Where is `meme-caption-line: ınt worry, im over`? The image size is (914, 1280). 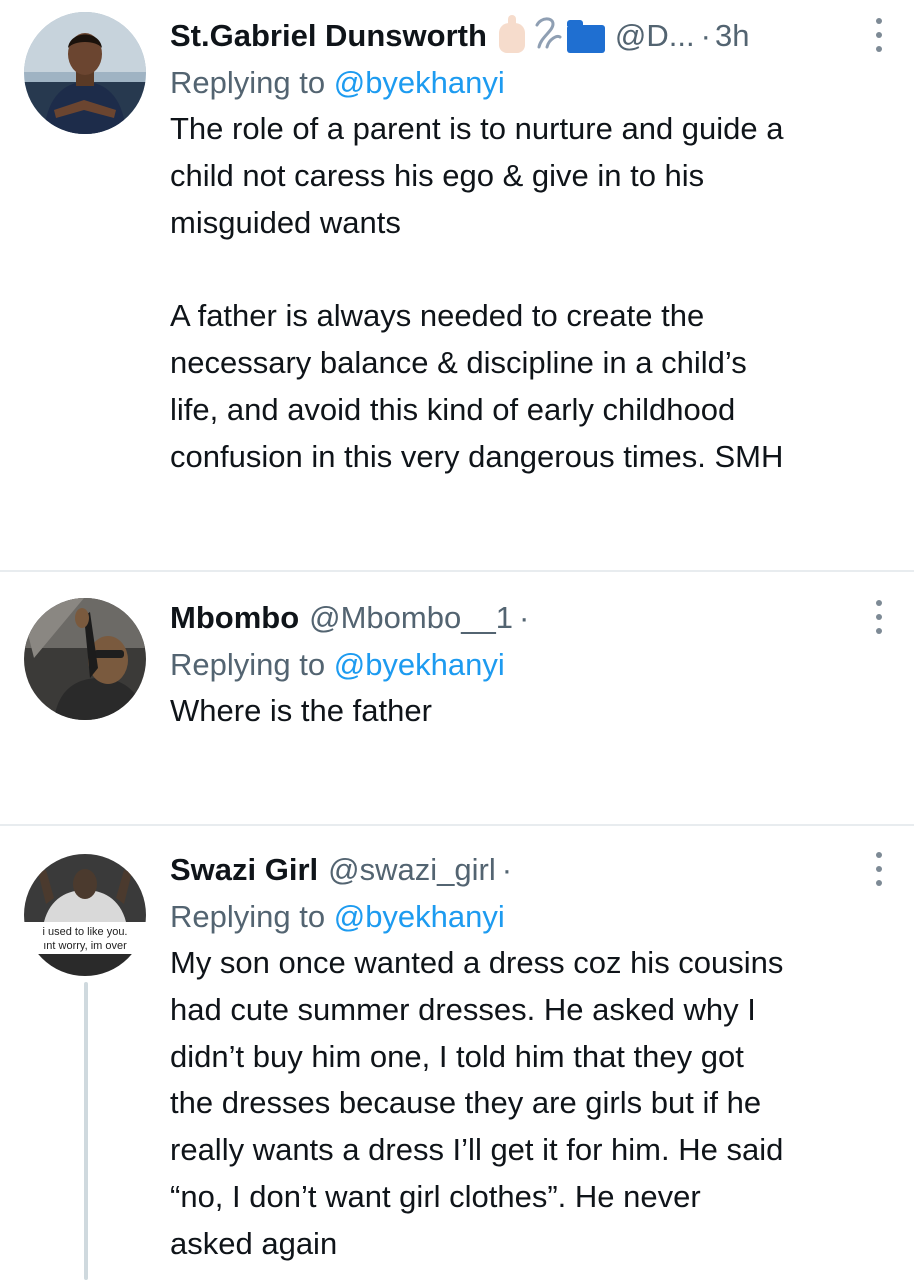
meme-caption-line: ınt worry, im over is located at coordinates (85, 946).